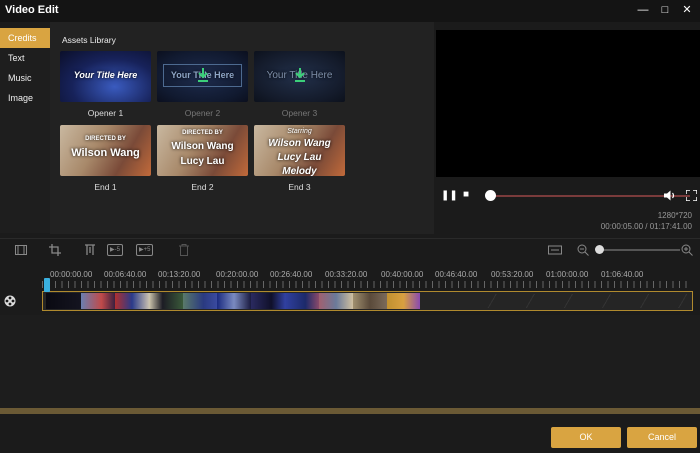  Describe the element at coordinates (105, 187) in the screenshot. I see `tile-caption: End 1` at that location.